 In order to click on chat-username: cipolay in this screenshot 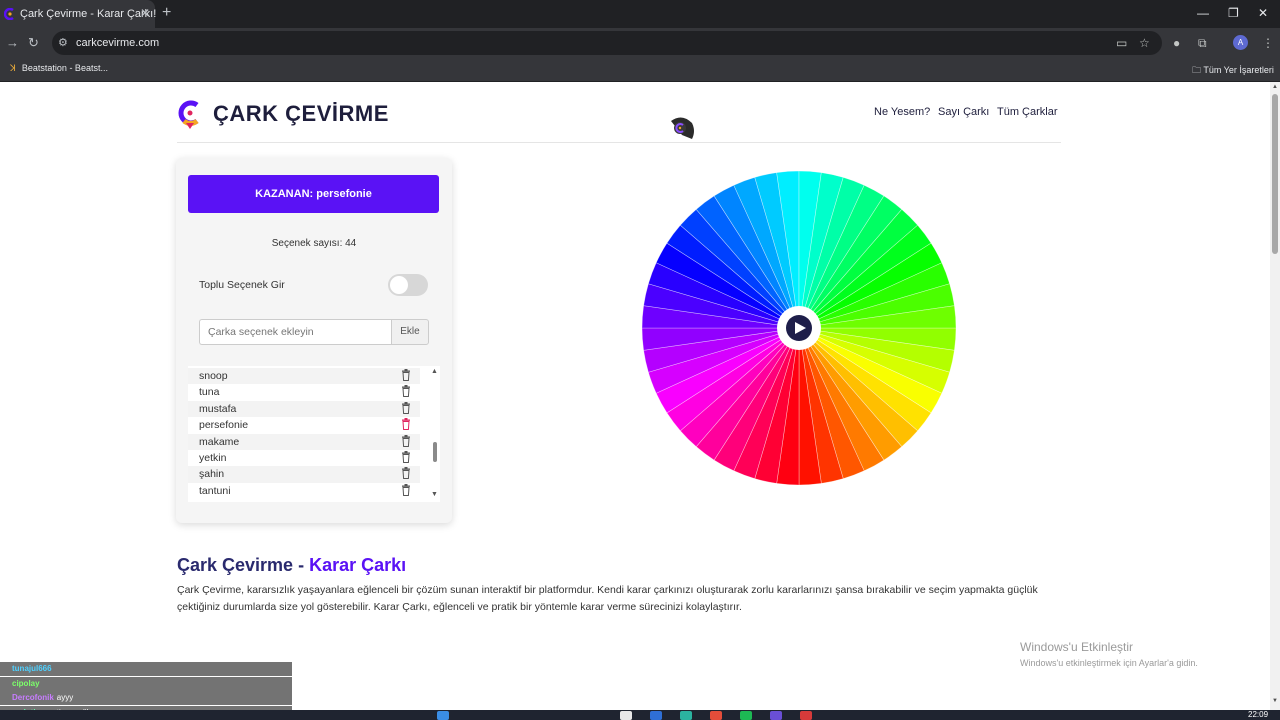, I will do `click(26, 683)`.